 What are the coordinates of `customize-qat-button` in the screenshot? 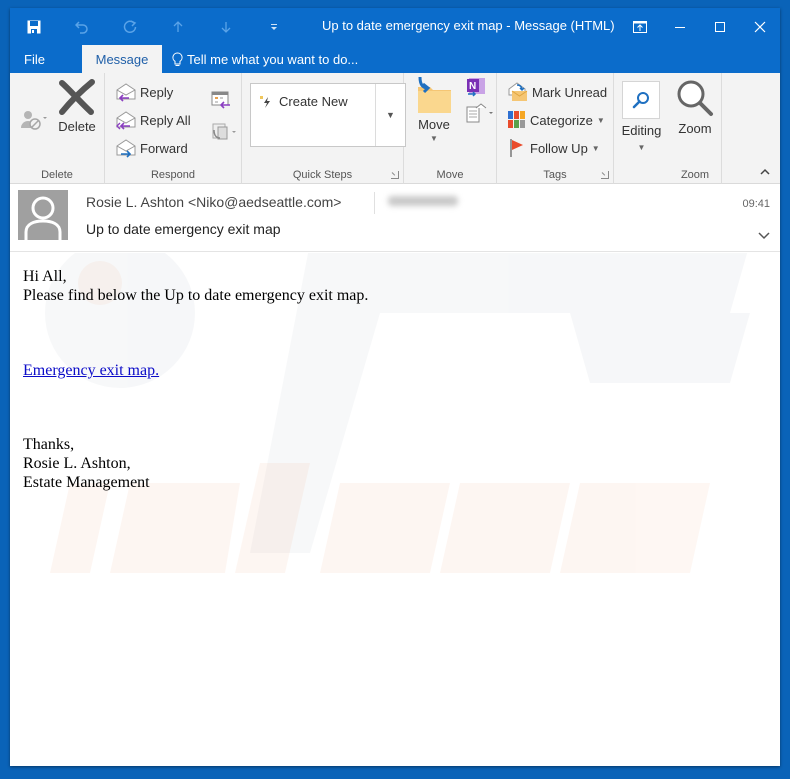 It's located at (274, 26).